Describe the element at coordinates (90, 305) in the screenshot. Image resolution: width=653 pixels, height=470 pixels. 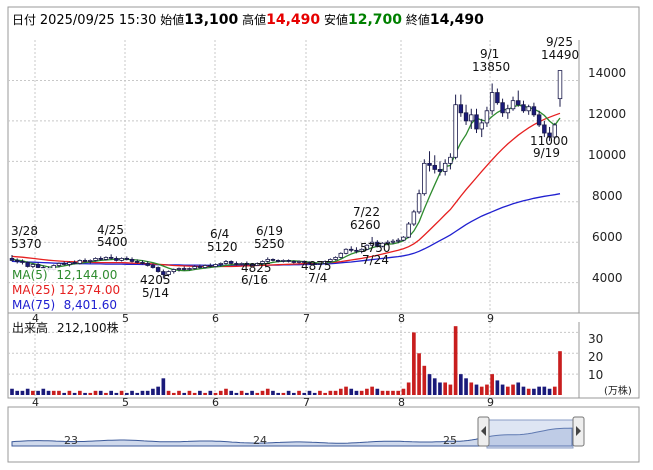
I see `legend-ma75-value: 8,401.60` at that location.